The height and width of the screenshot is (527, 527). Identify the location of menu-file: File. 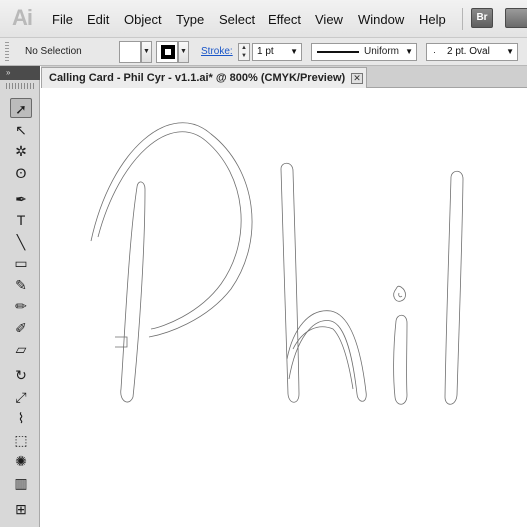
(62, 19).